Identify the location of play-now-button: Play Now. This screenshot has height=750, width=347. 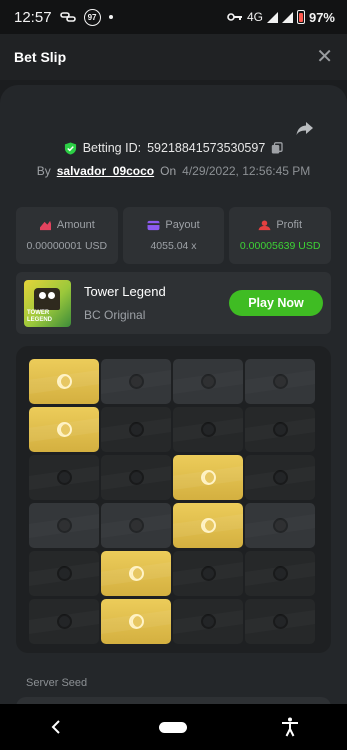
(276, 303).